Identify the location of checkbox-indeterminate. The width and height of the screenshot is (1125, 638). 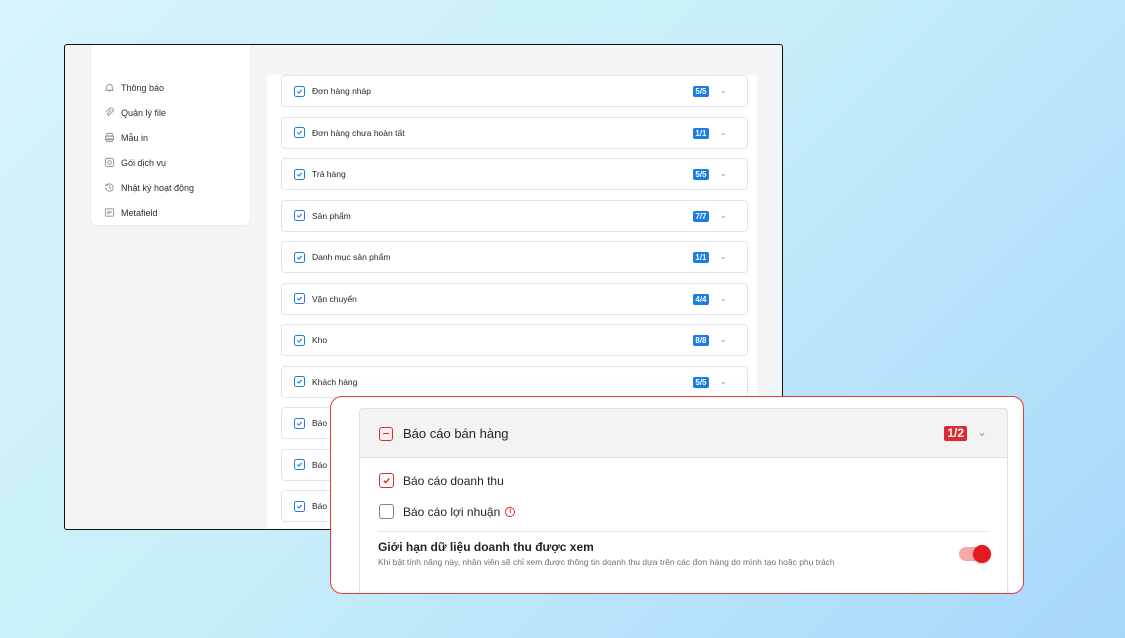
(386, 434).